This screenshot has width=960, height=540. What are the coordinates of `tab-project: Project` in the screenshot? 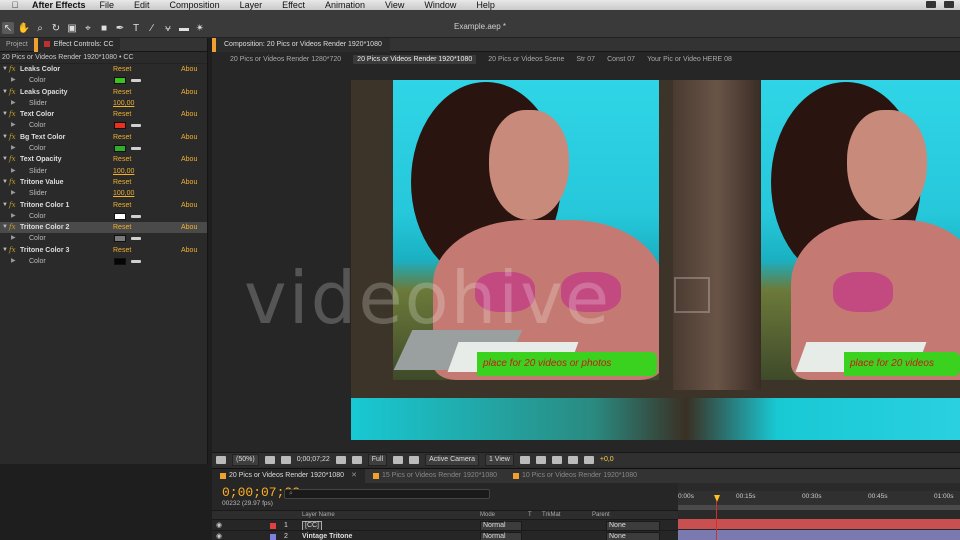 It's located at (17, 45).